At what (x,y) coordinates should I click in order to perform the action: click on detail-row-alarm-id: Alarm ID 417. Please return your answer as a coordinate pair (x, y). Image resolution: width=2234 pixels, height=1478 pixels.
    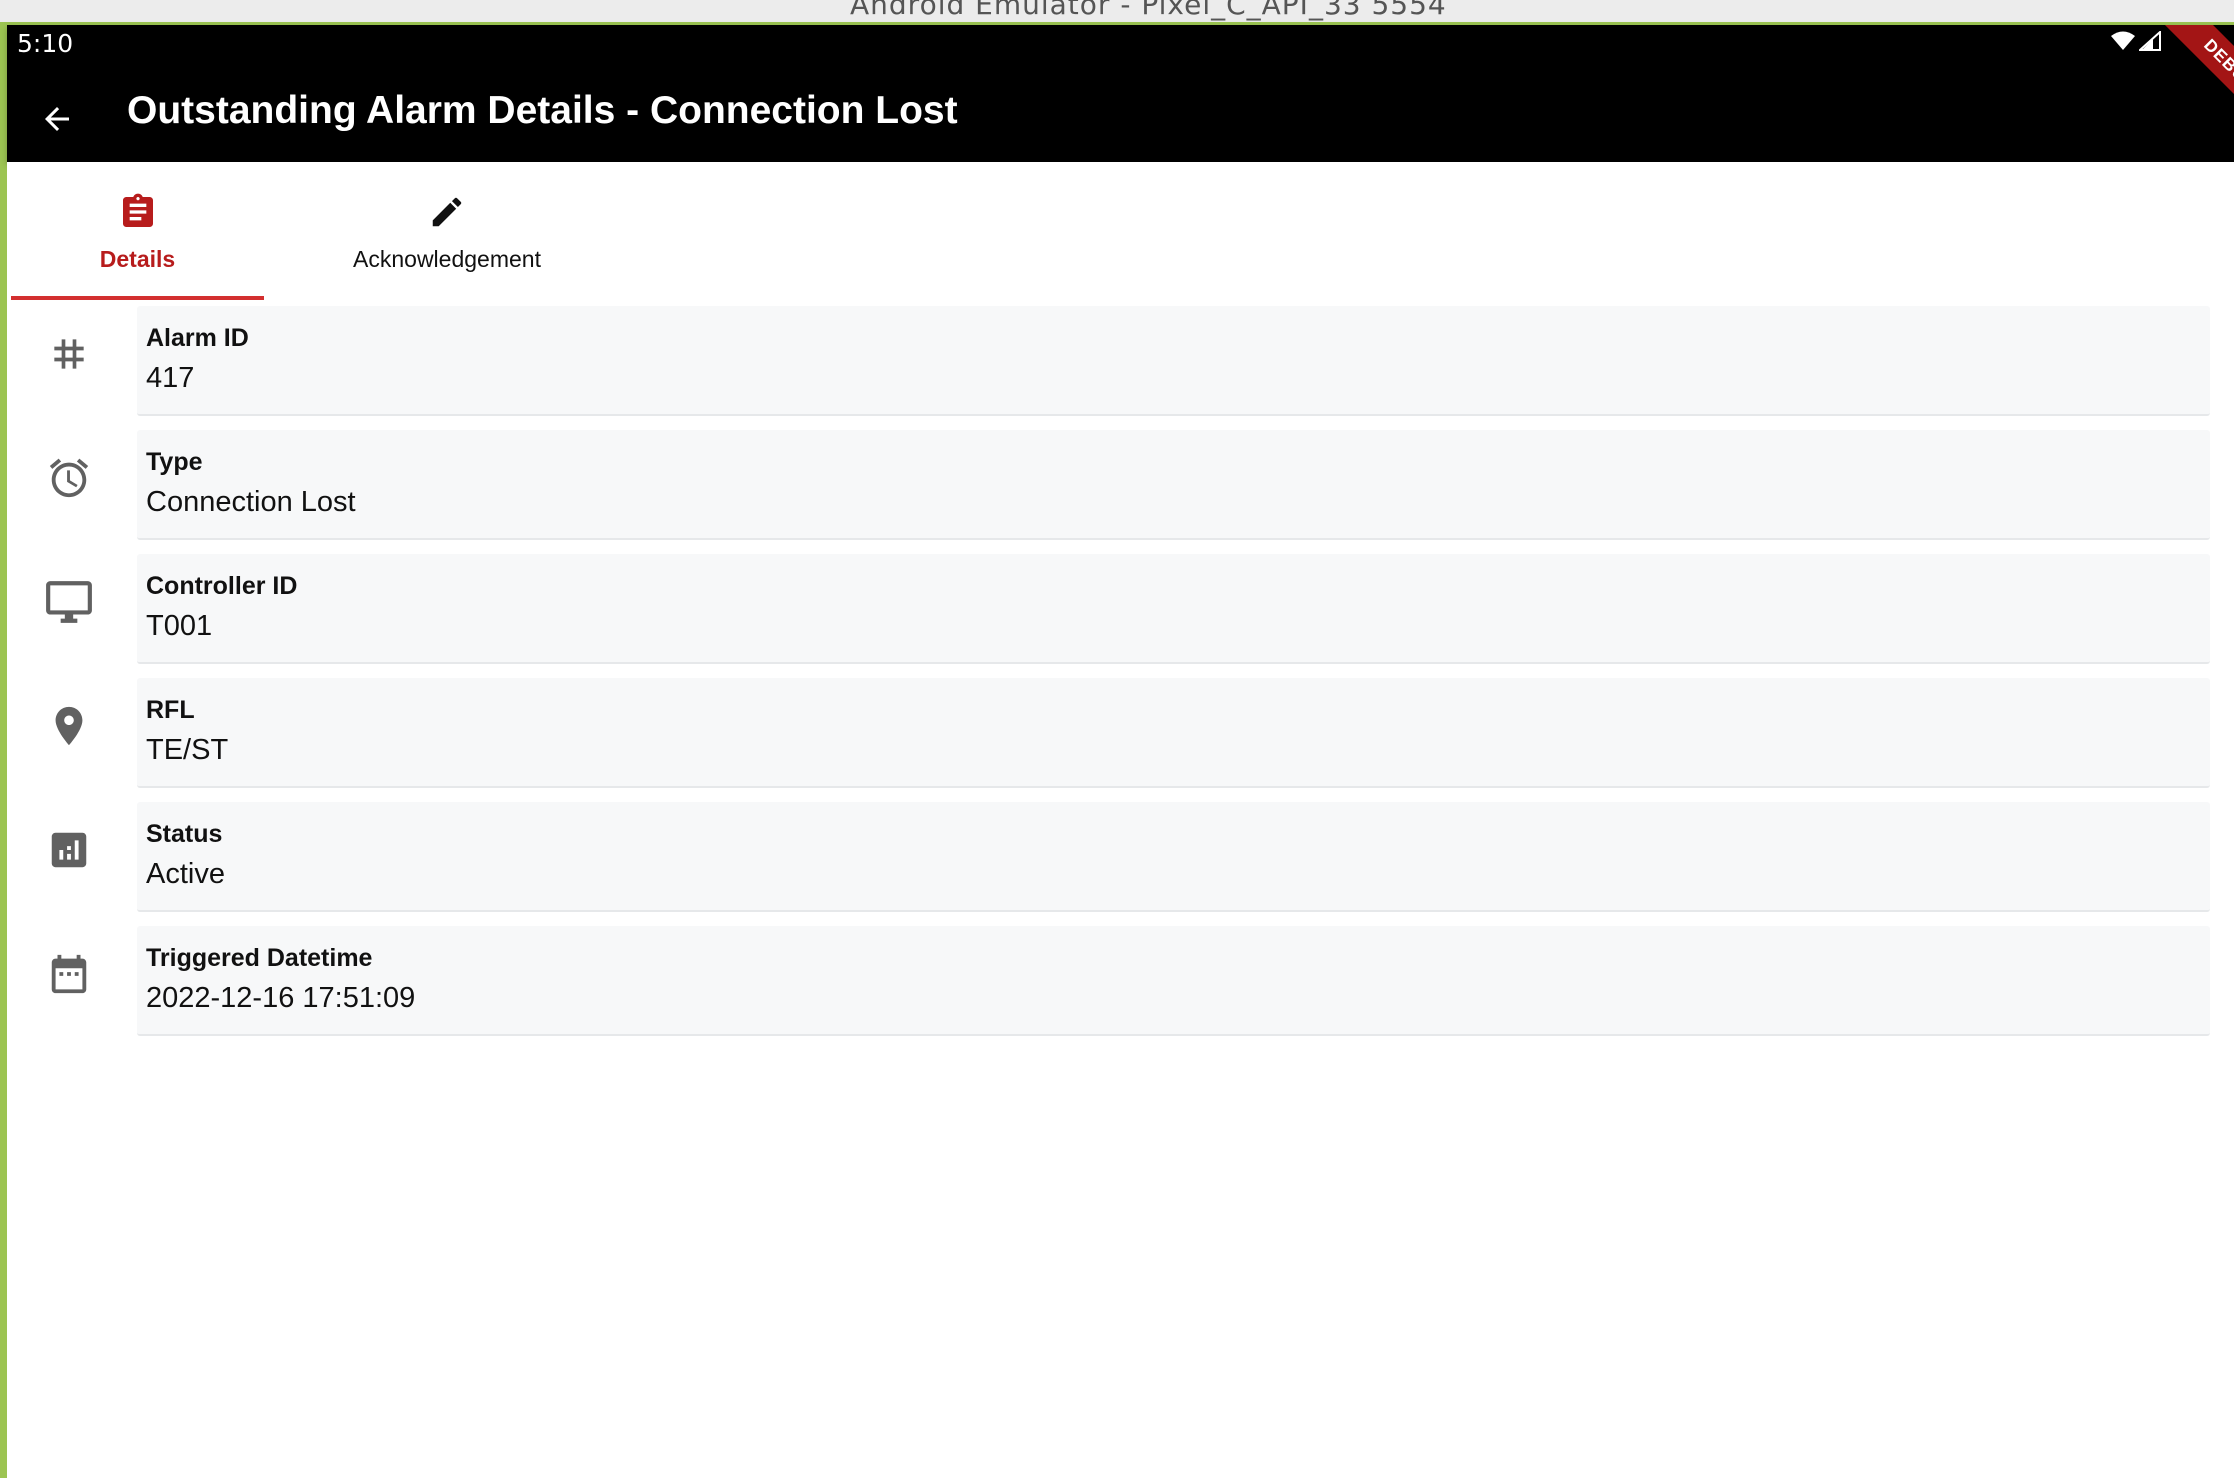
    Looking at the image, I should click on (1120, 368).